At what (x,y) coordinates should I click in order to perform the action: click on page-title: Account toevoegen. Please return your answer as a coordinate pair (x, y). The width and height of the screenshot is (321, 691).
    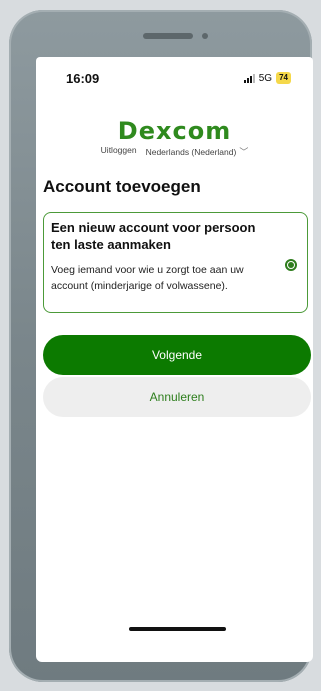
    Looking at the image, I should click on (122, 186).